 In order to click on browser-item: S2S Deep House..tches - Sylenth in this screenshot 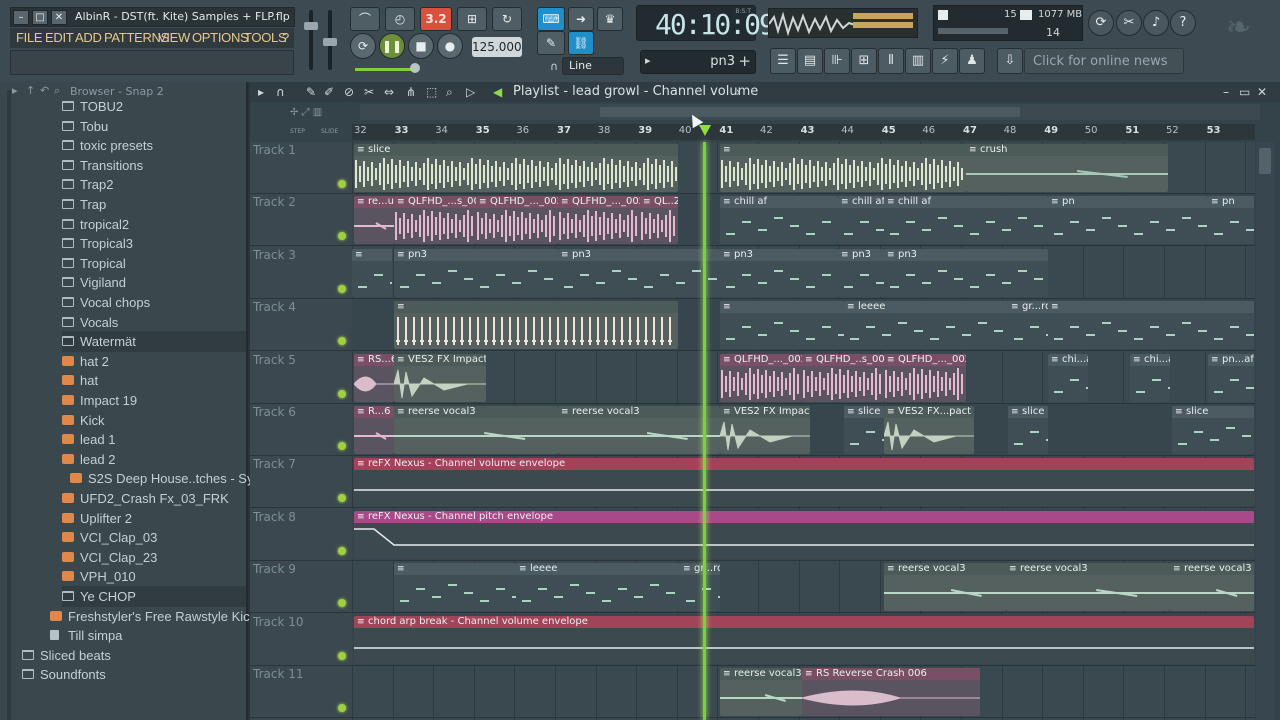, I will do `click(176, 478)`.